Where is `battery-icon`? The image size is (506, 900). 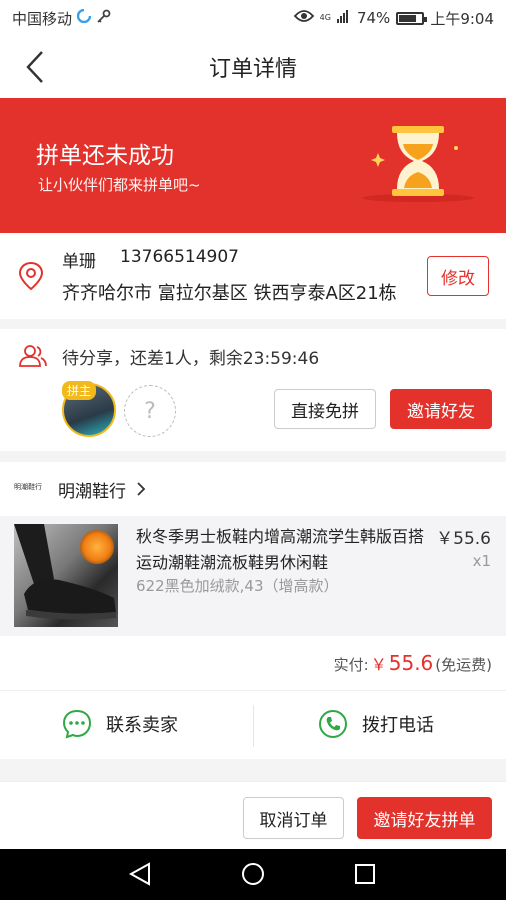 battery-icon is located at coordinates (412, 18).